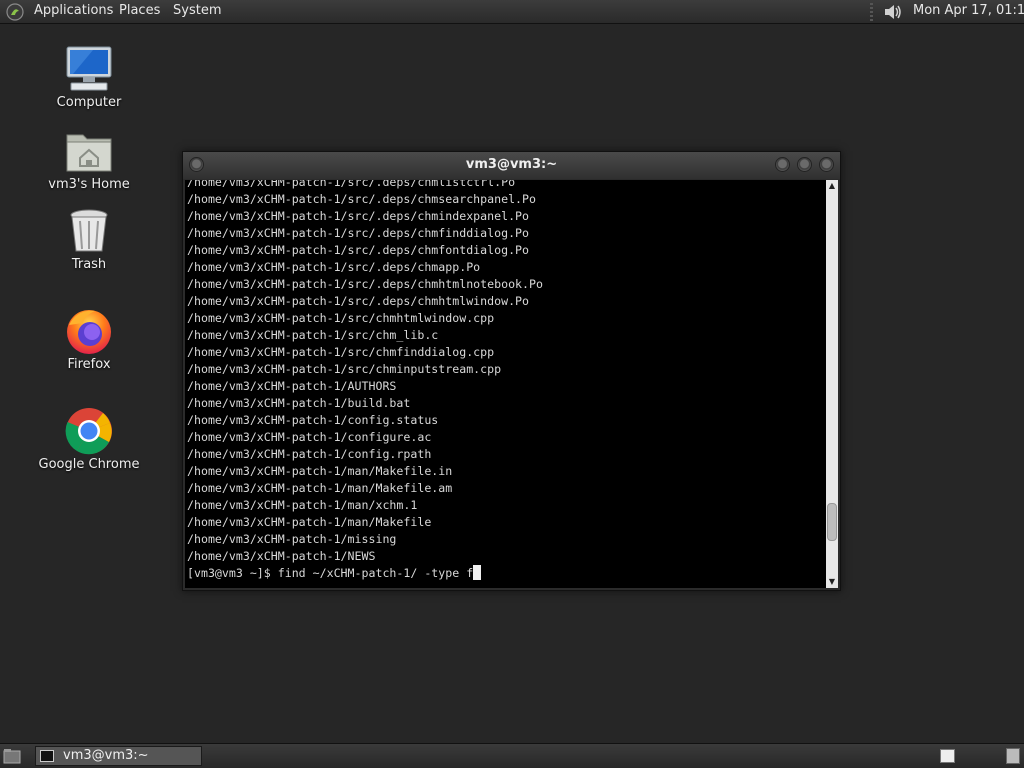 The width and height of the screenshot is (1024, 768). What do you see at coordinates (89, 464) in the screenshot?
I see `desktop-icon-label: Google Chrome` at bounding box center [89, 464].